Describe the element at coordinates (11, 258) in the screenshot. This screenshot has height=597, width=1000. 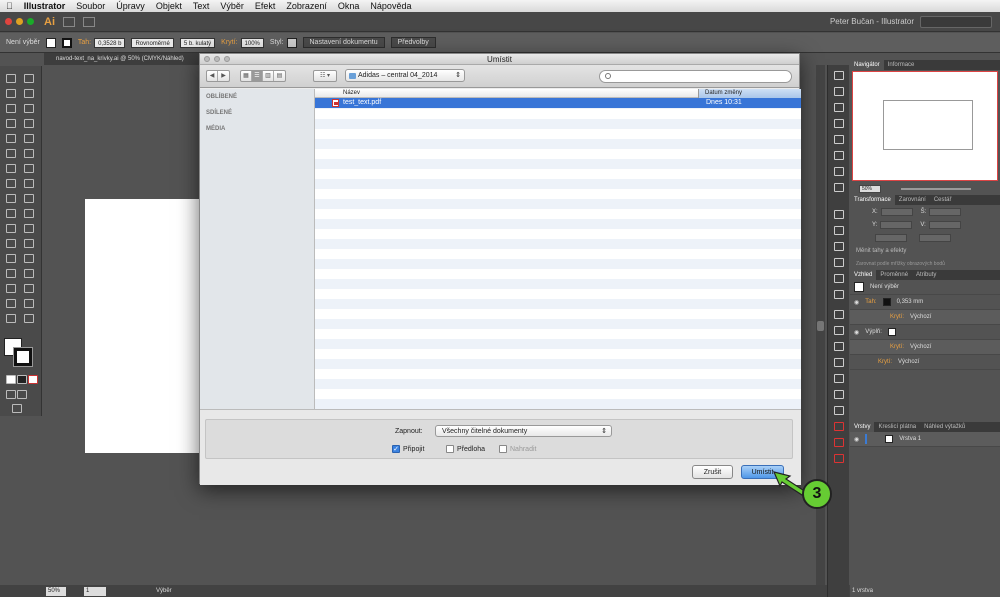
I see `artboard-tool-icon` at that location.